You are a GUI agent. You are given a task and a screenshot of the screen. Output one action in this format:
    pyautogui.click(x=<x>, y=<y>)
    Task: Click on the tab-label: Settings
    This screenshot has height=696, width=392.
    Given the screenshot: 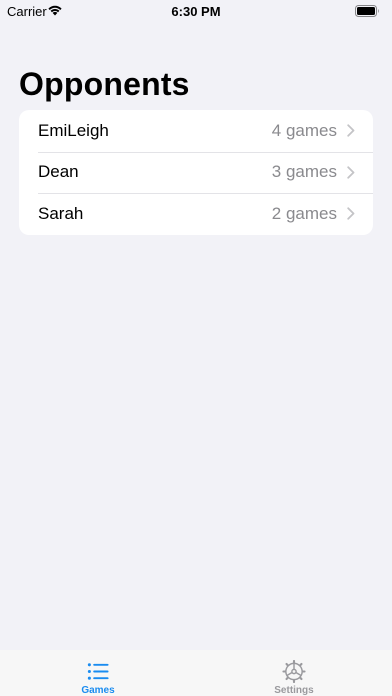 What is the action you would take?
    pyautogui.click(x=294, y=690)
    